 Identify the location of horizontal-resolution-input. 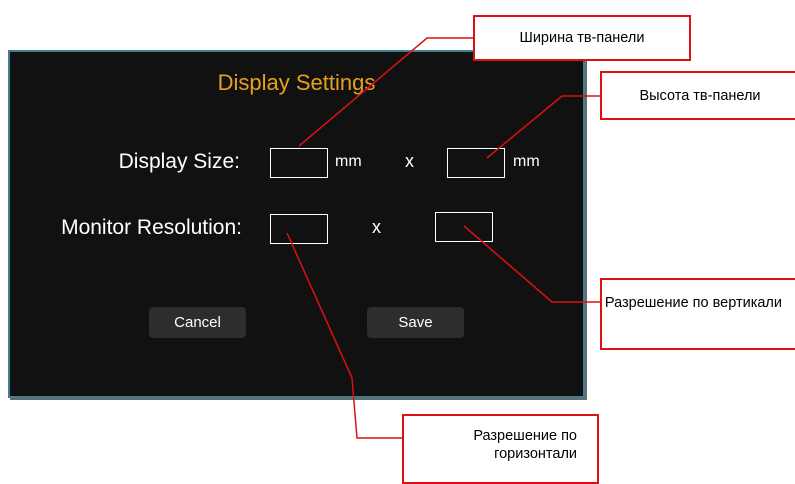
(299, 229).